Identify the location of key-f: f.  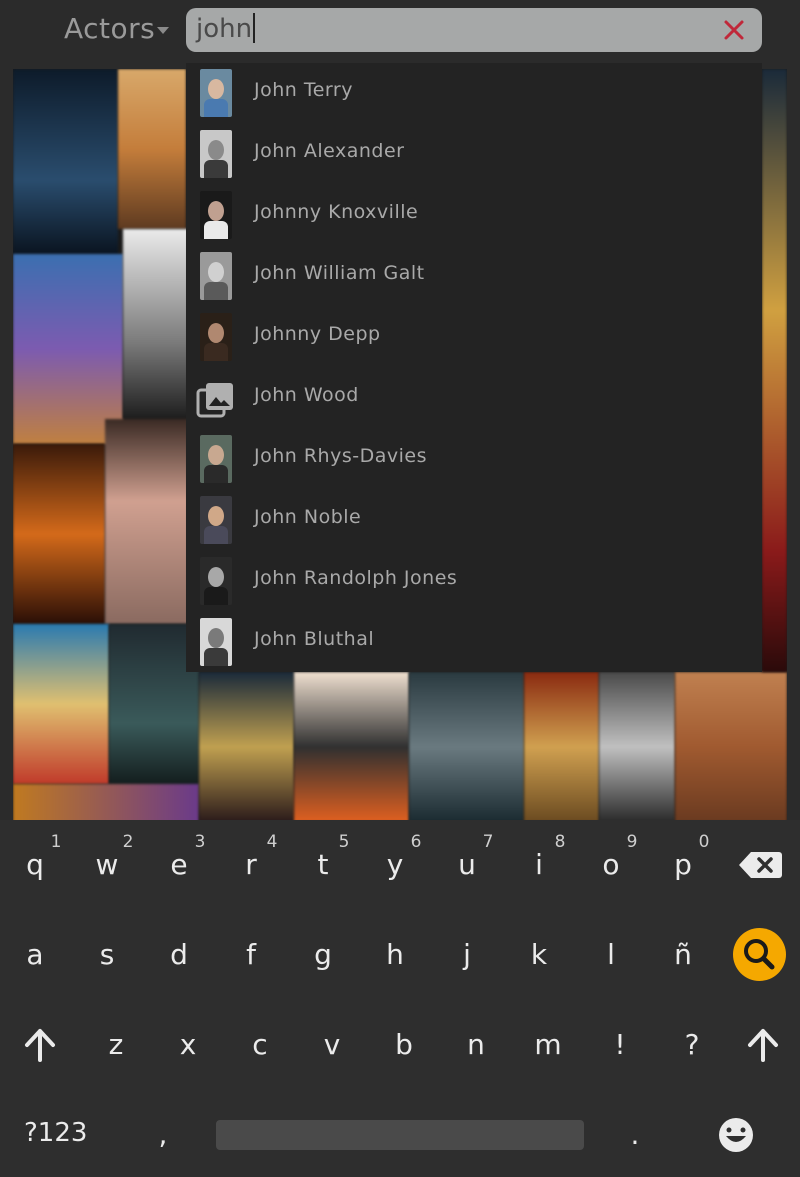
(251, 954).